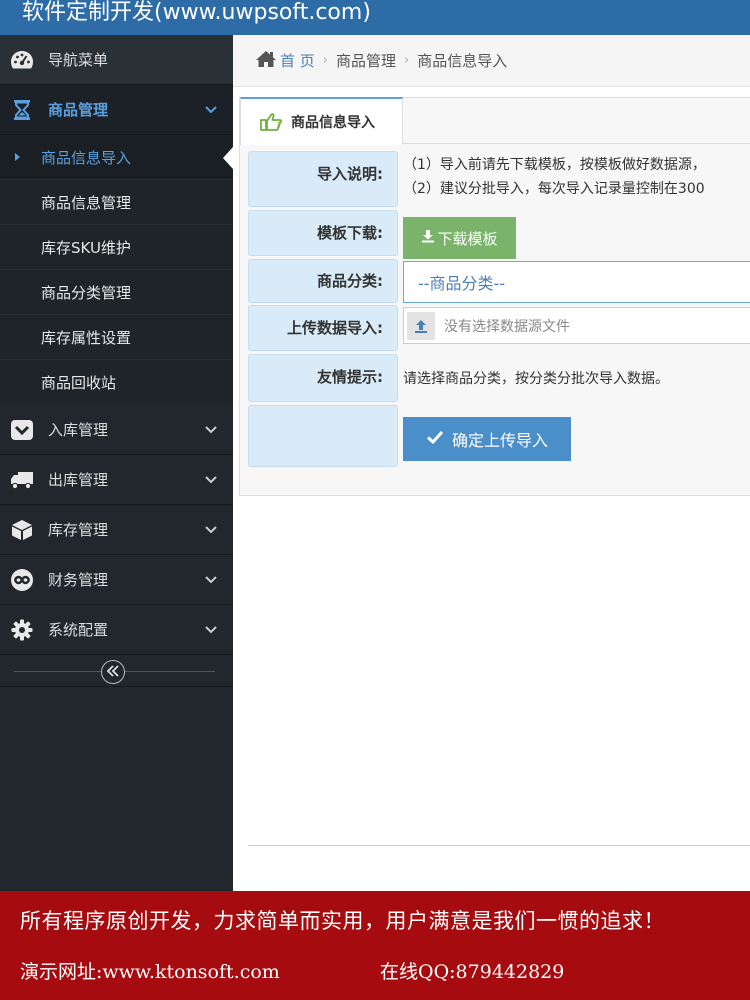 The width and height of the screenshot is (750, 1000). What do you see at coordinates (150, 972) in the screenshot?
I see `footer-site: 演示网址:www.ktonsoft.com` at bounding box center [150, 972].